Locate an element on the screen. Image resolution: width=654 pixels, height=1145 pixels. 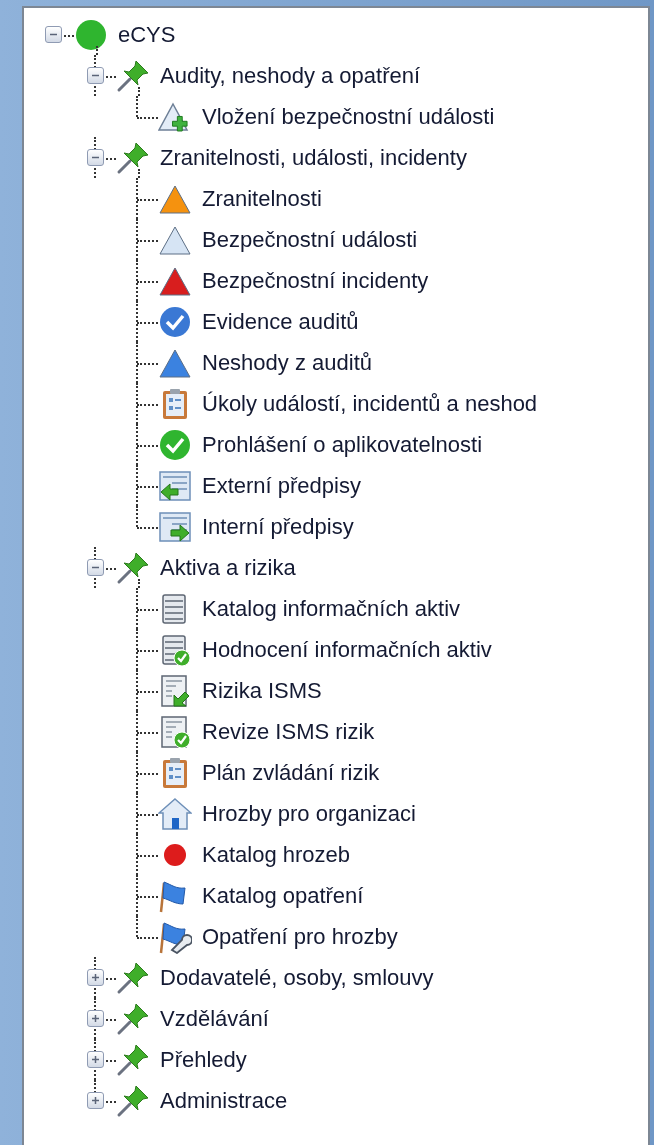
tree-item-label: Interní předpisy is located at coordinates (278, 526).